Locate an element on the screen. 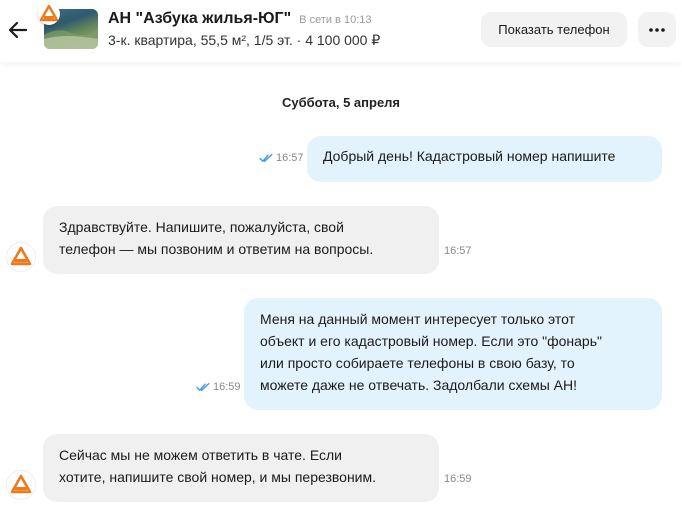  message-text: Добрый день! Кадастровый номер напишите is located at coordinates (469, 156).